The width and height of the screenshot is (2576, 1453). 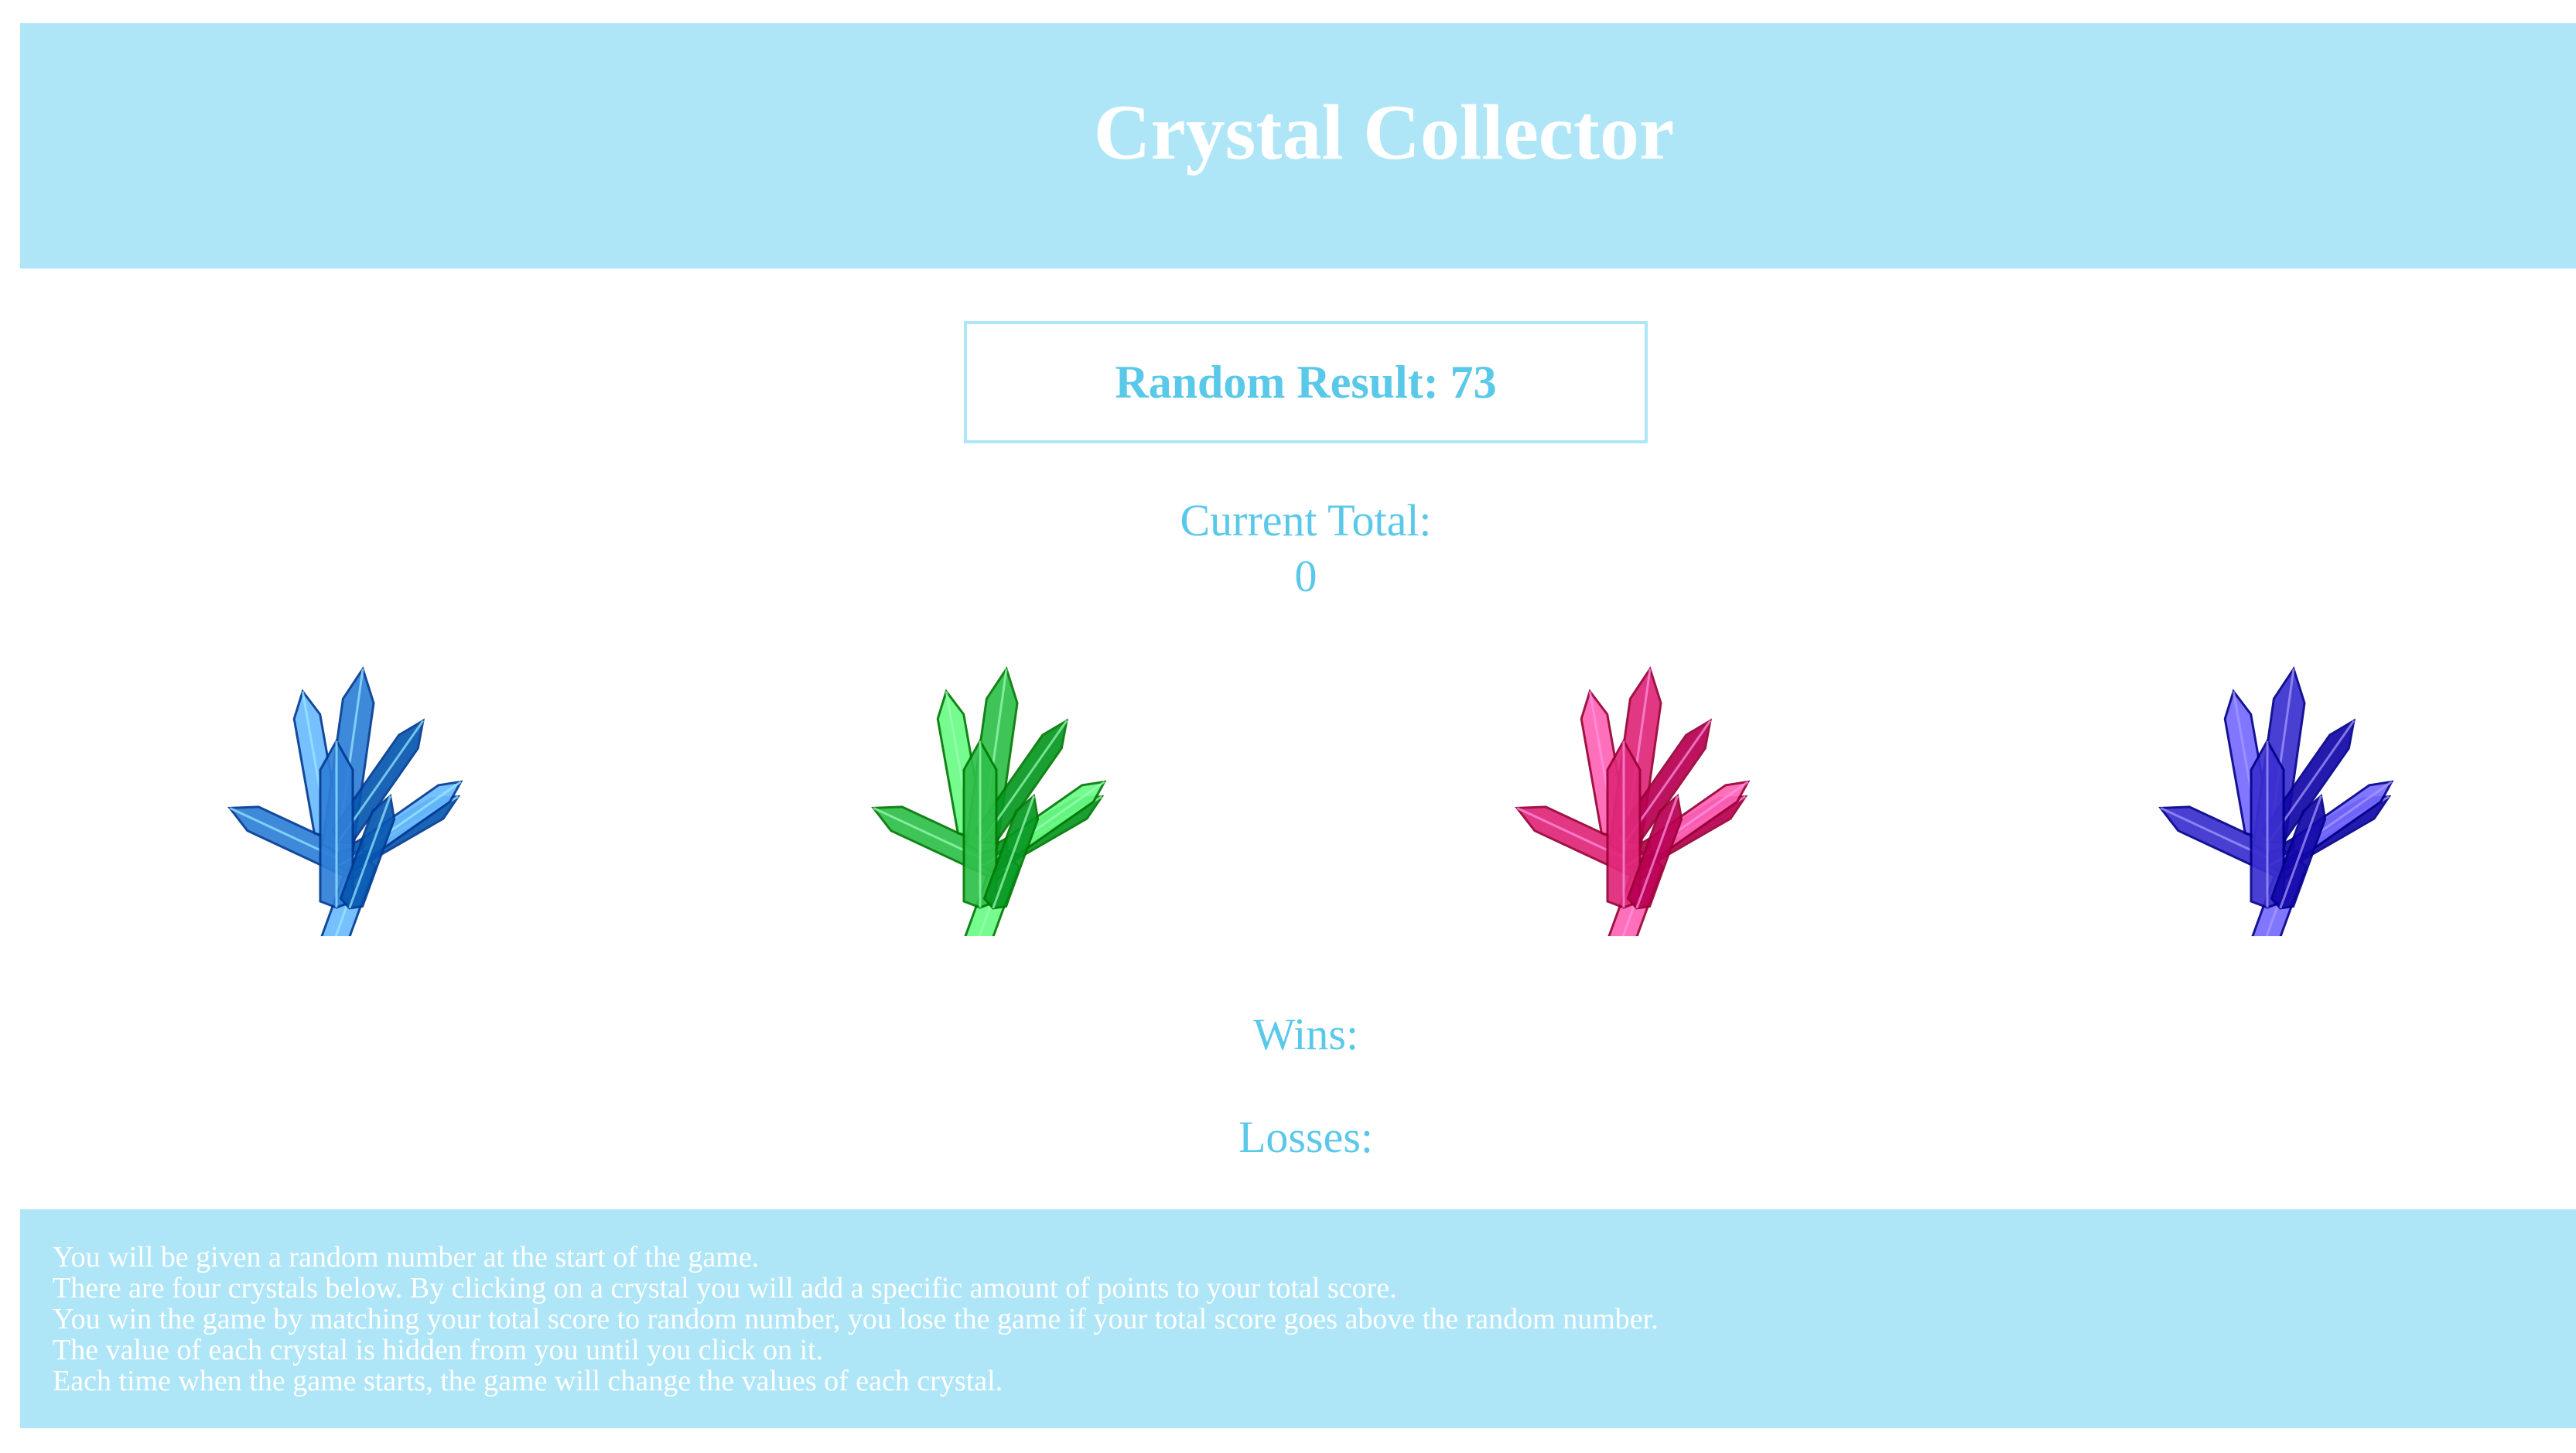 I want to click on pink-crystal-icon, so click(x=1633, y=801).